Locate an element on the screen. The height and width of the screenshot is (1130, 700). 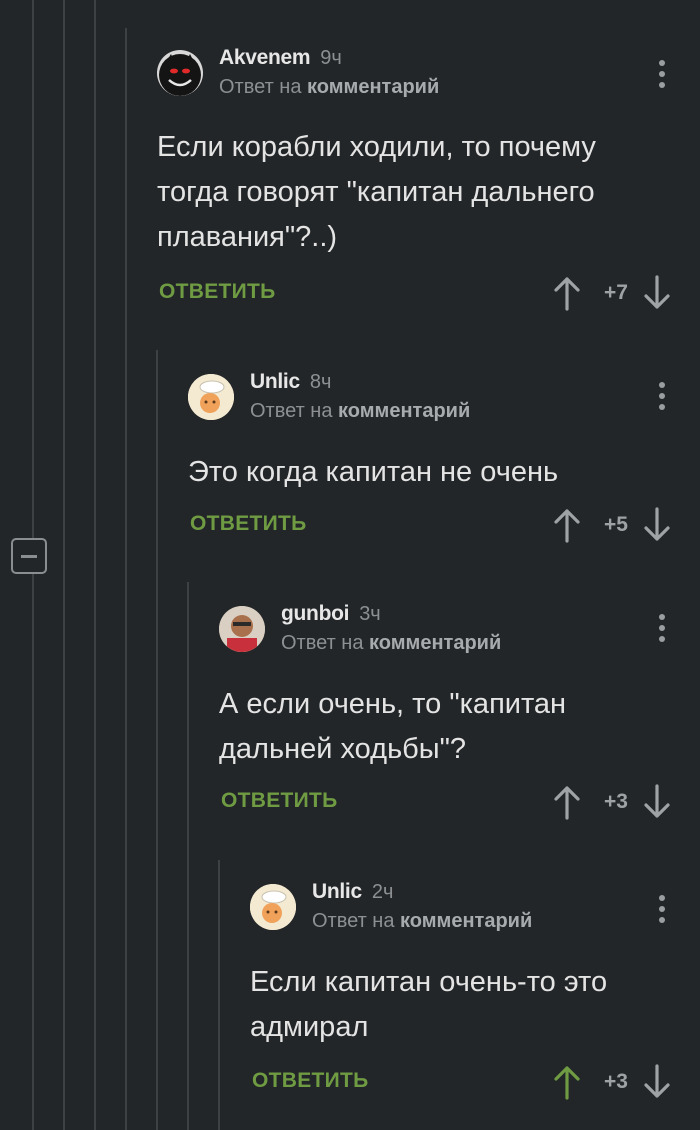
comment-meta: gunboi 3ч Ответ на комментарий is located at coordinates (391, 628).